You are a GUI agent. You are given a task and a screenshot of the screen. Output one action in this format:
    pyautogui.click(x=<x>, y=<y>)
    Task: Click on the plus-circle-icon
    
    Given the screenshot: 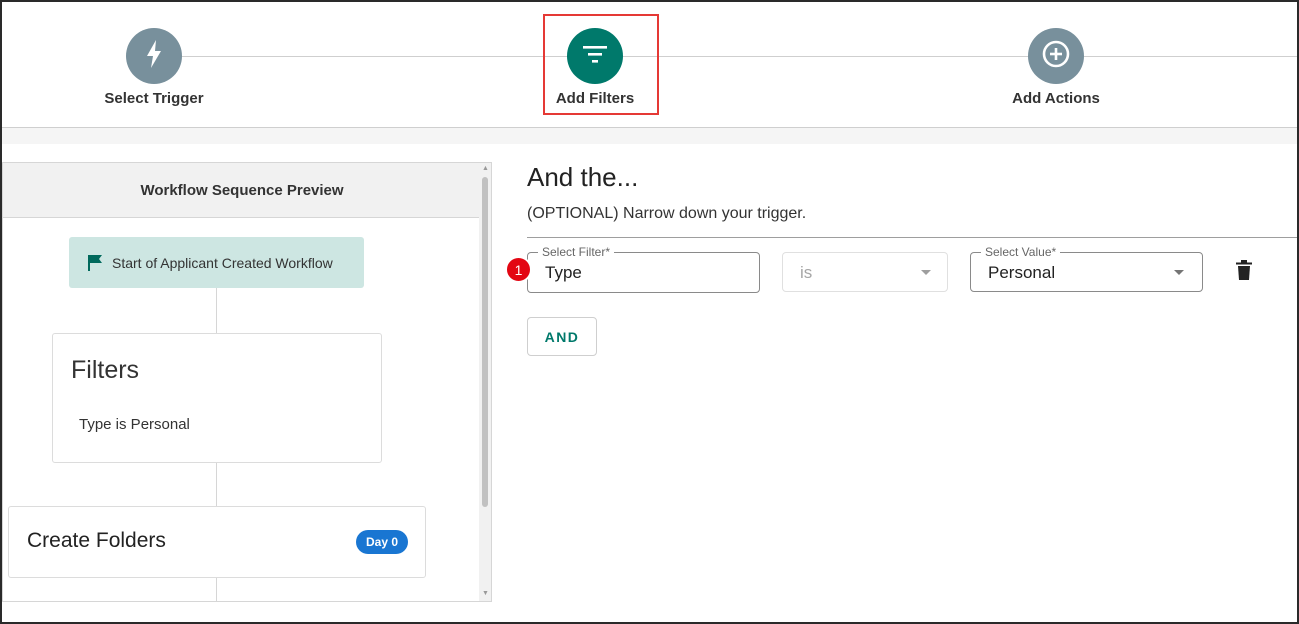 What is the action you would take?
    pyautogui.click(x=1056, y=56)
    